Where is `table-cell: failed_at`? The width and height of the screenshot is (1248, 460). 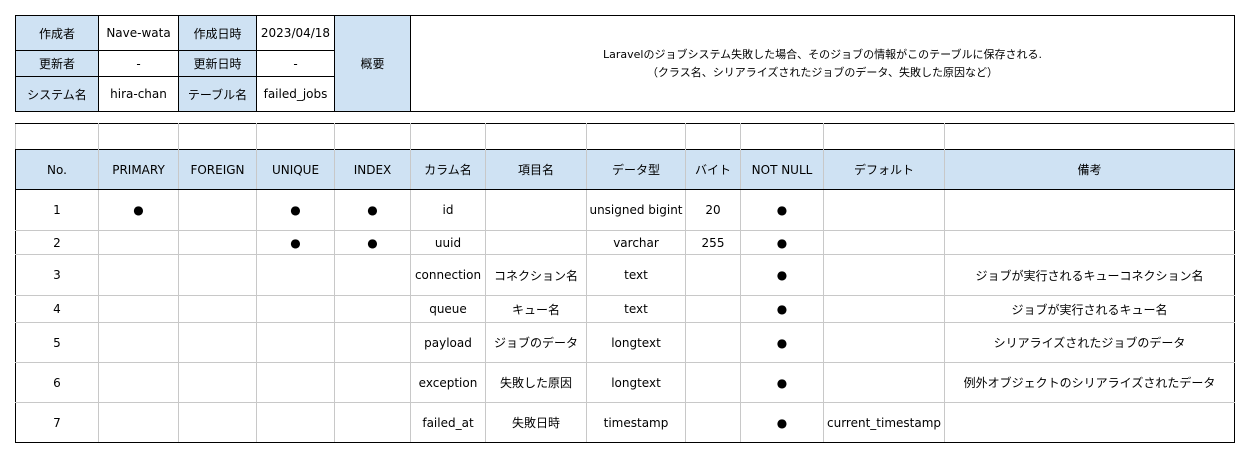 table-cell: failed_at is located at coordinates (448, 422).